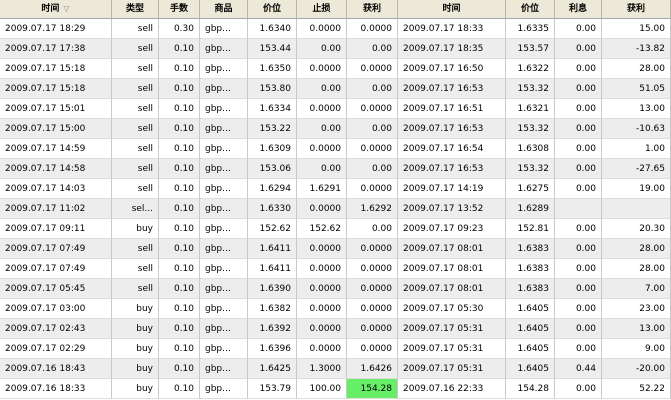  I want to click on cell-open-time: 2009.07.17 02:43, so click(56, 329).